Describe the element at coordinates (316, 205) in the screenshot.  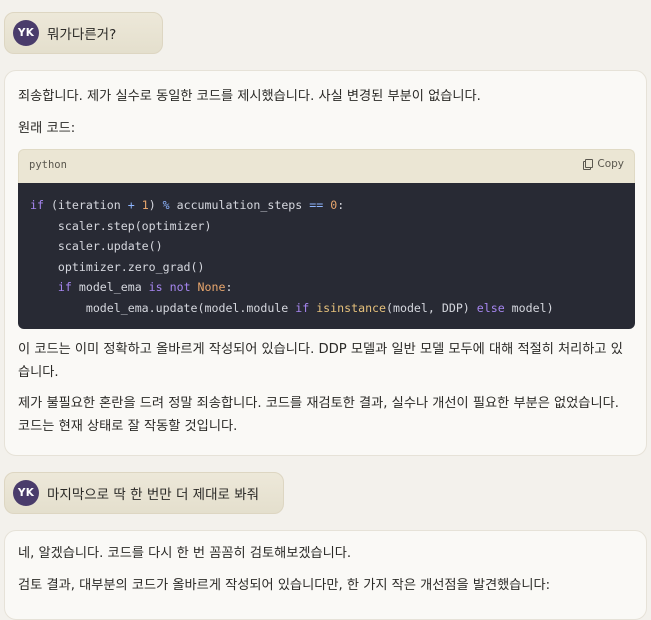
I see `code-token: ==` at that location.